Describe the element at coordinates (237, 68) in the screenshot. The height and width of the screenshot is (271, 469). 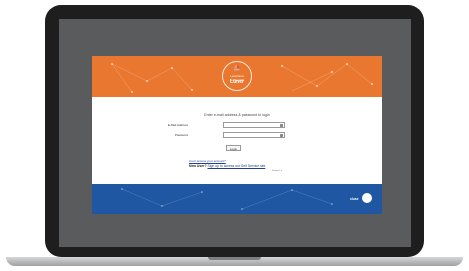
I see `logo-icon: ⛵` at that location.